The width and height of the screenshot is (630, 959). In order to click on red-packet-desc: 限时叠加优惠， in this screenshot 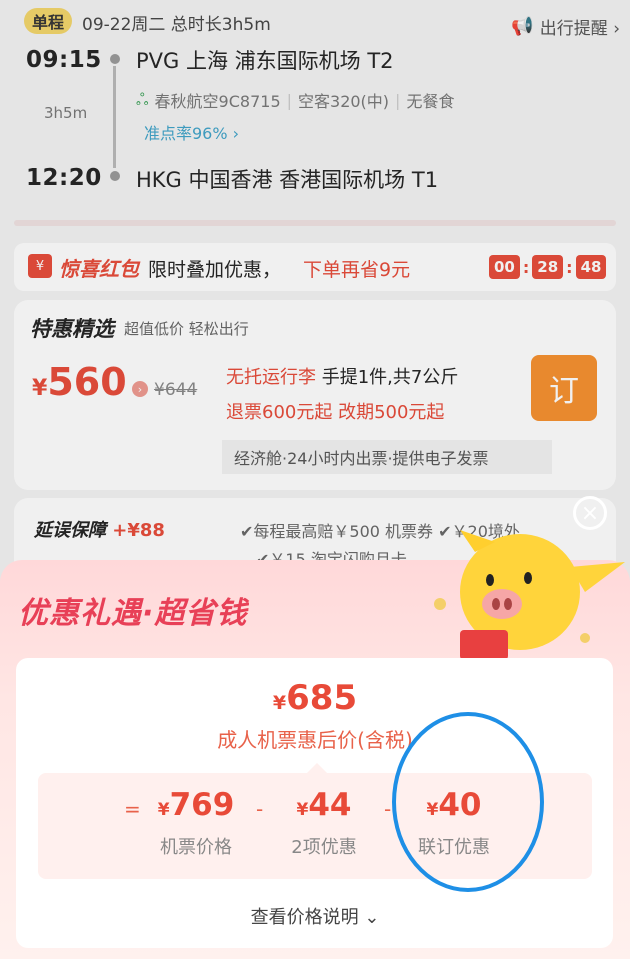, I will do `click(215, 270)`.